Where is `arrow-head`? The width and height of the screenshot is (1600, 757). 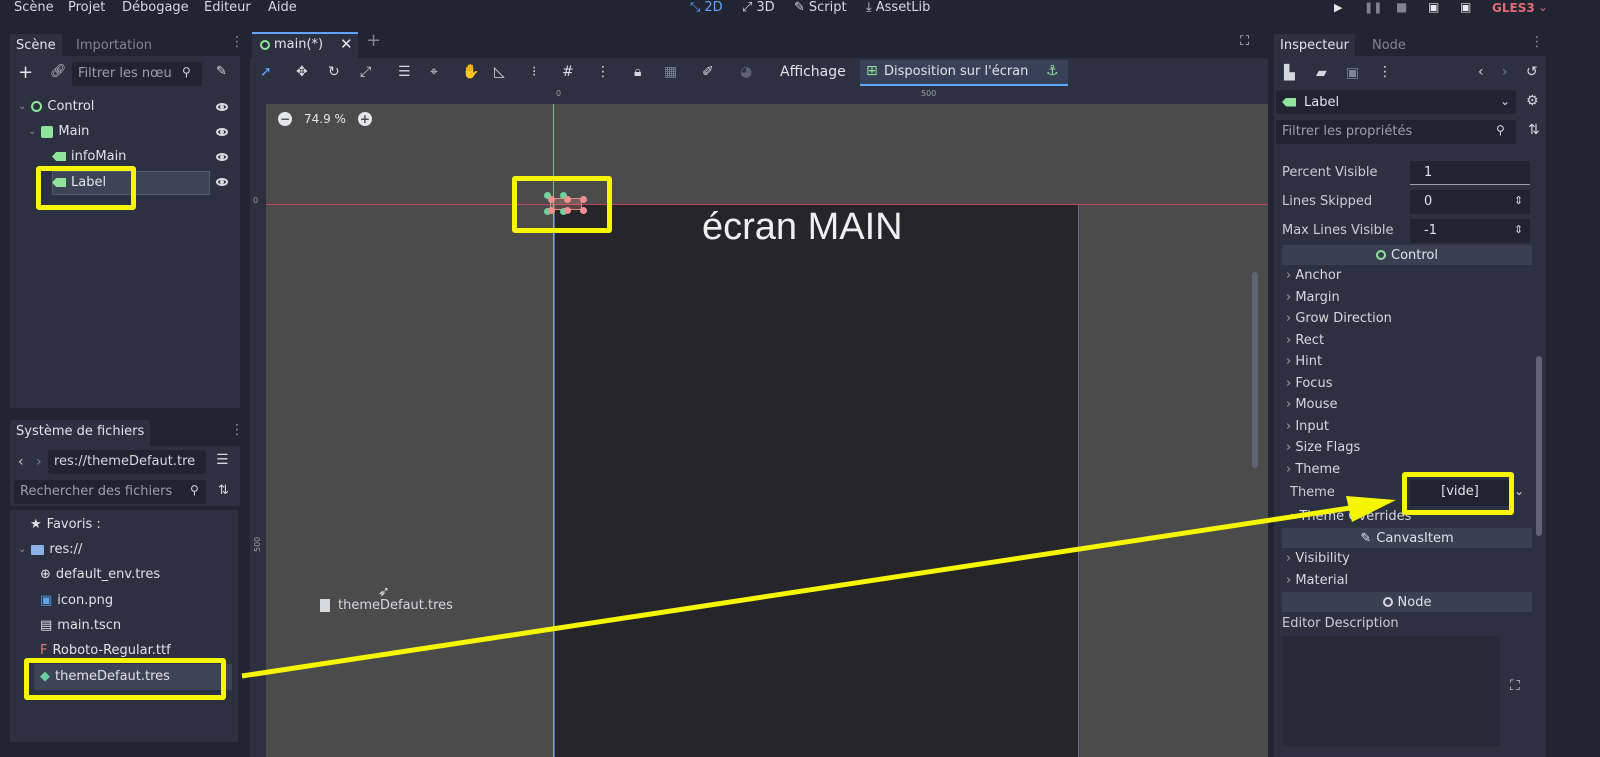
arrow-head is located at coordinates (1371, 509).